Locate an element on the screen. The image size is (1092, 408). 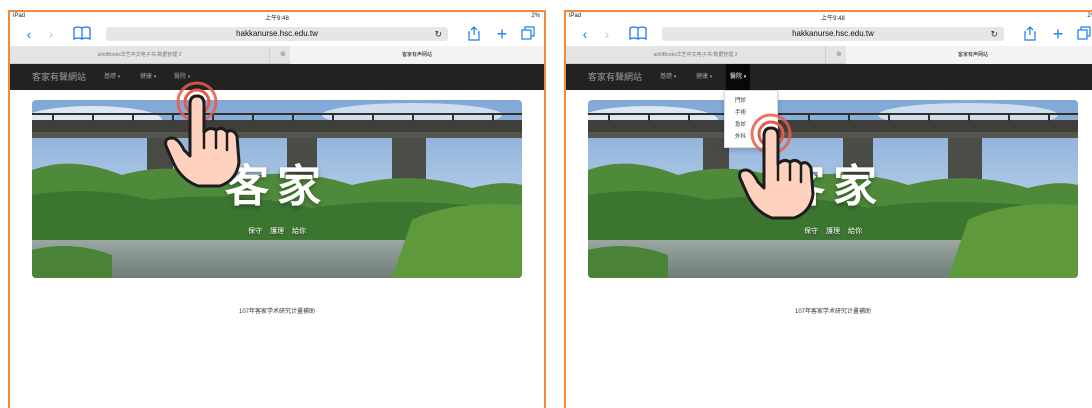
dropdown-item-4: 外科 is located at coordinates (751, 137).